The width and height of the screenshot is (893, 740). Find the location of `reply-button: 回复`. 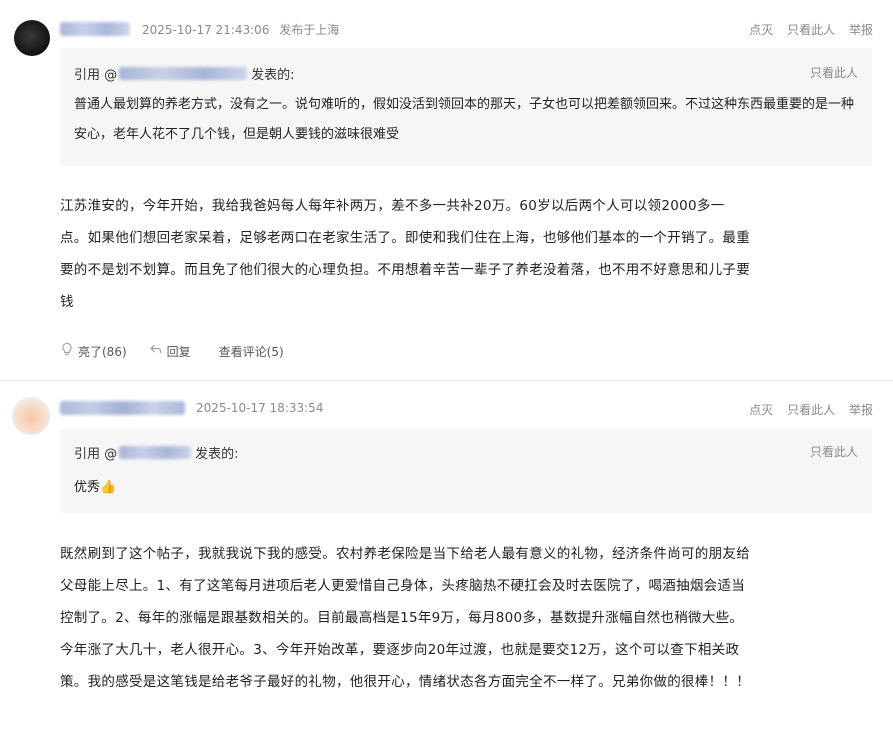

reply-button: 回复 is located at coordinates (170, 351).